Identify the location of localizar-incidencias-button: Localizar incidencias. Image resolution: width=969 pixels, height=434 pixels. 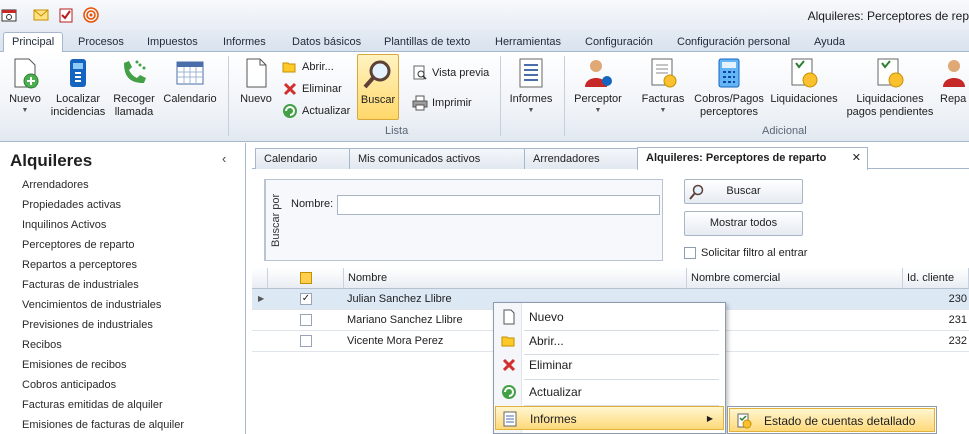
(78, 88).